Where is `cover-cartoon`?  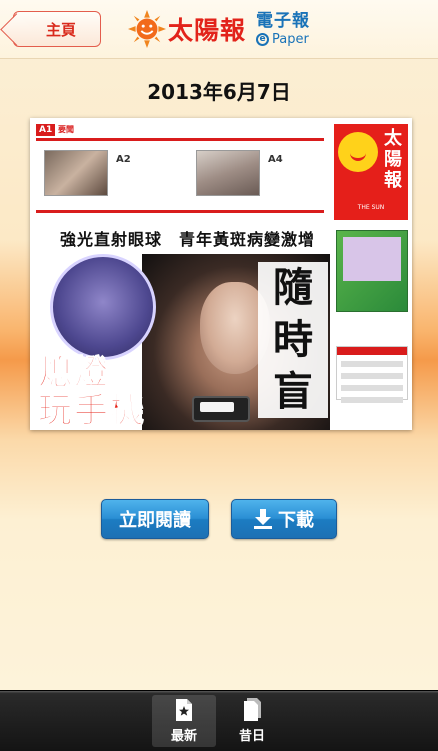
cover-cartoon is located at coordinates (103, 307).